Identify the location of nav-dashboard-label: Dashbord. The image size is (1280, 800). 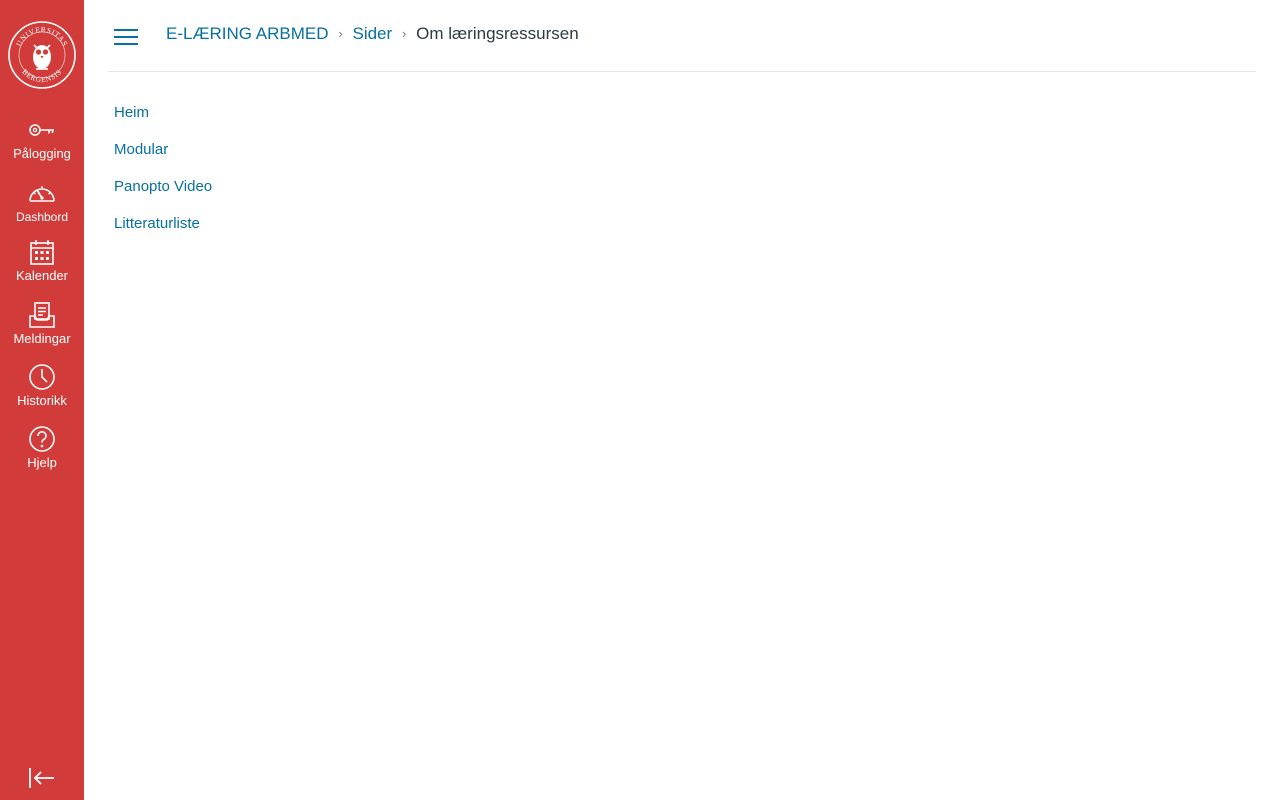
(42, 217).